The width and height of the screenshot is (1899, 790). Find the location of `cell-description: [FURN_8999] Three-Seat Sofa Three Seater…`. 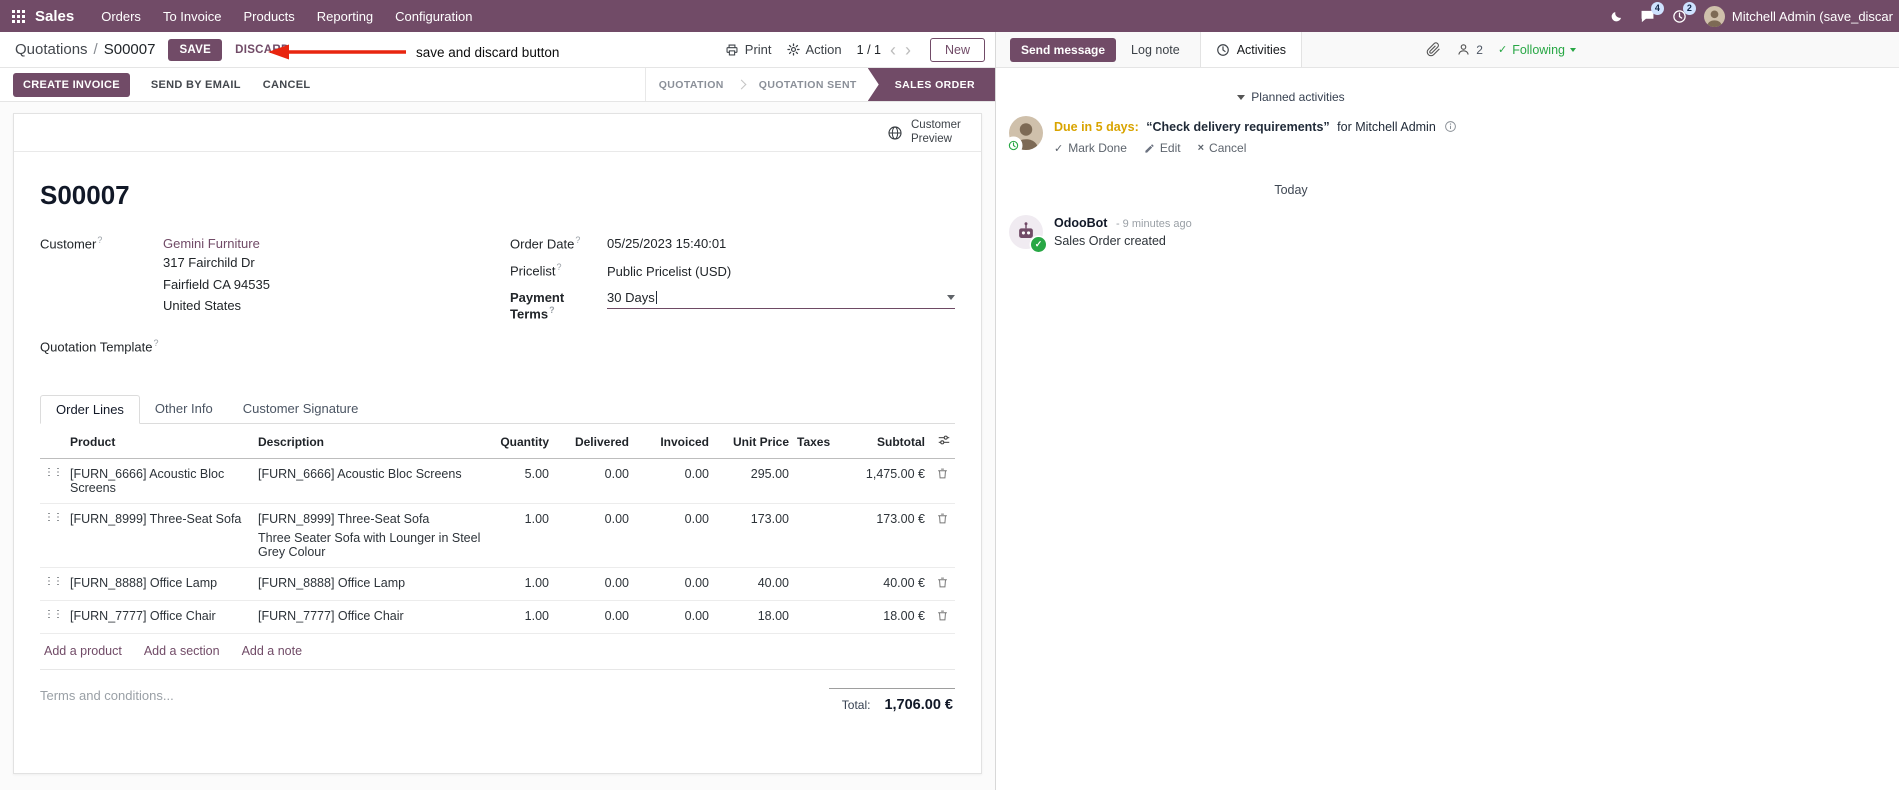

cell-description: [FURN_8999] Three-Seat Sofa Three Seater… is located at coordinates (375, 536).